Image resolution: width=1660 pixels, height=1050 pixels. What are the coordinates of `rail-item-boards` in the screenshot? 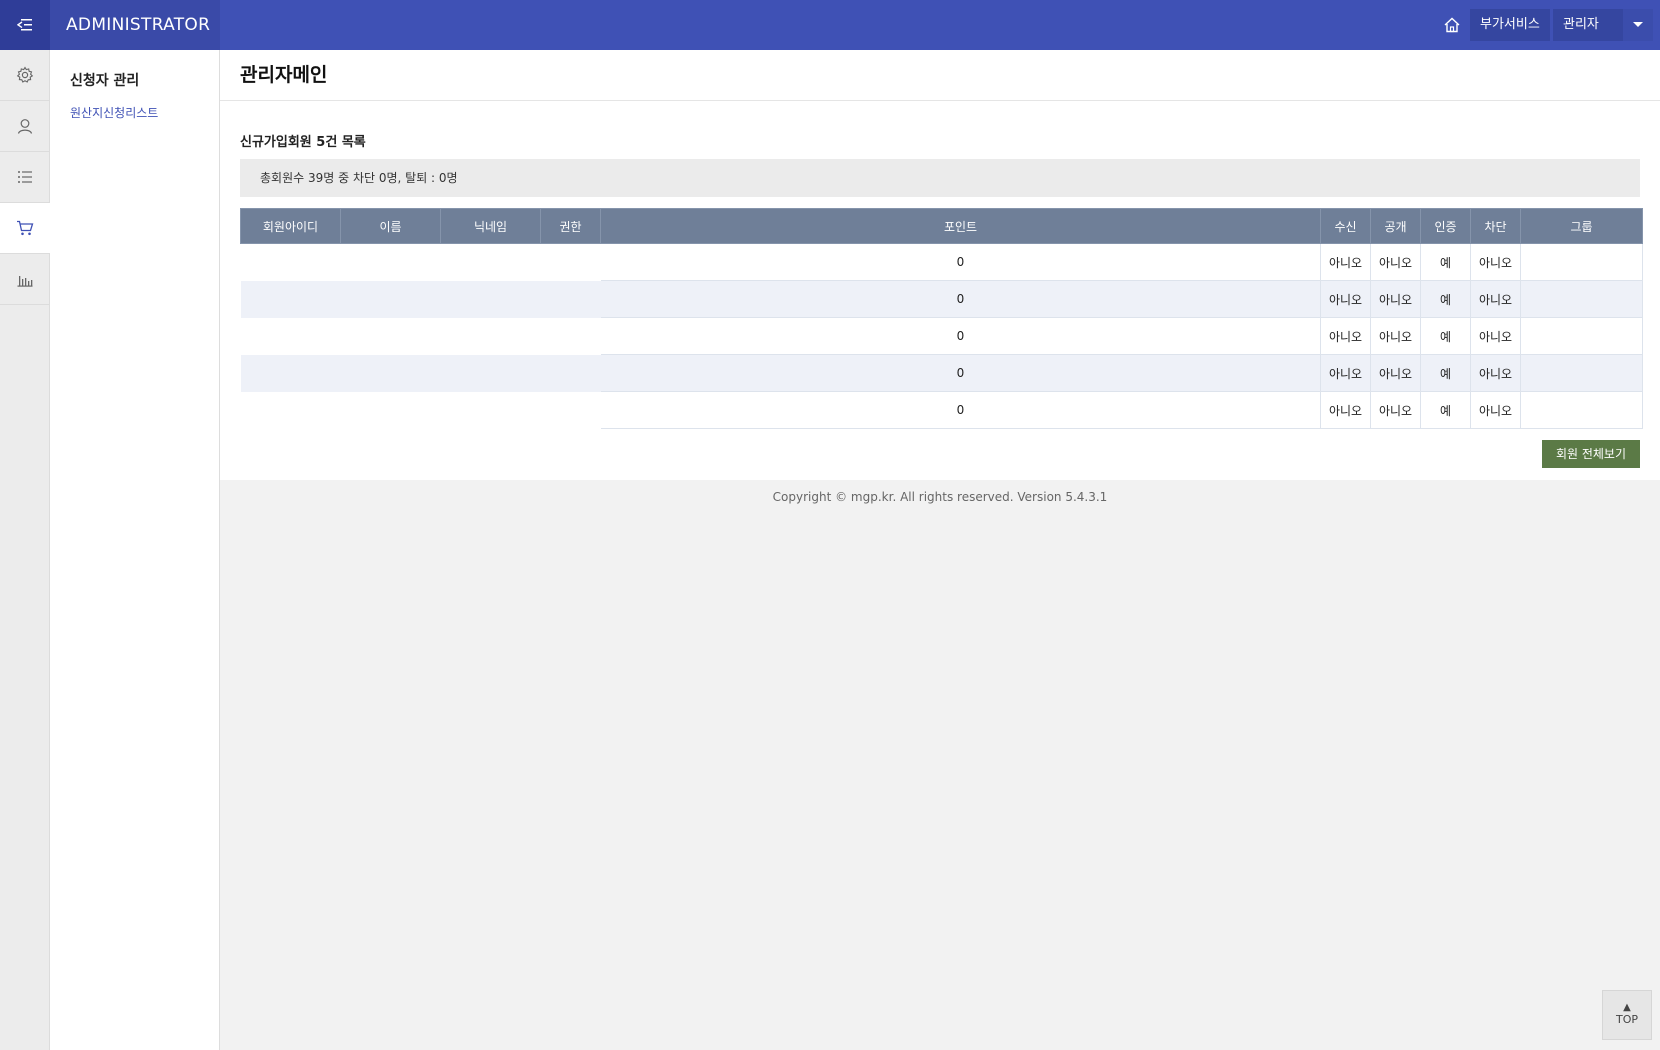 It's located at (25, 177).